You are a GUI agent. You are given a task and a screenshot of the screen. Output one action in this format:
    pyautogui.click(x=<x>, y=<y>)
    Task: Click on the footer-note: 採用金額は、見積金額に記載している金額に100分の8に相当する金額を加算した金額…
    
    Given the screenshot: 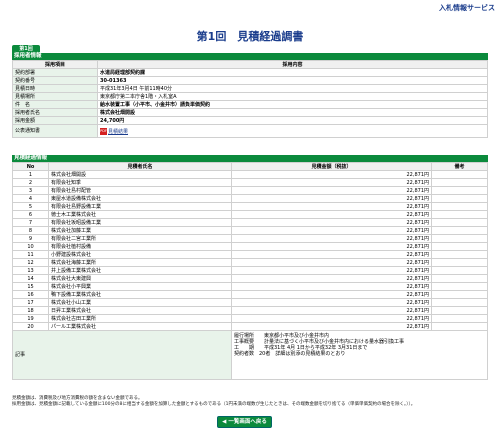 What is the action you would take?
    pyautogui.click(x=214, y=404)
    